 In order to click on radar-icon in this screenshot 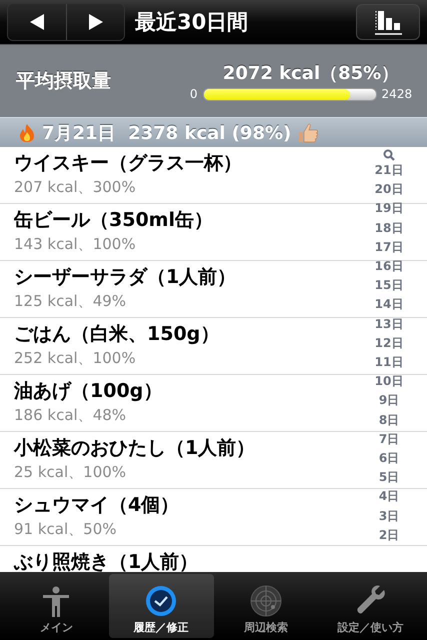, I will do `click(265, 601)`.